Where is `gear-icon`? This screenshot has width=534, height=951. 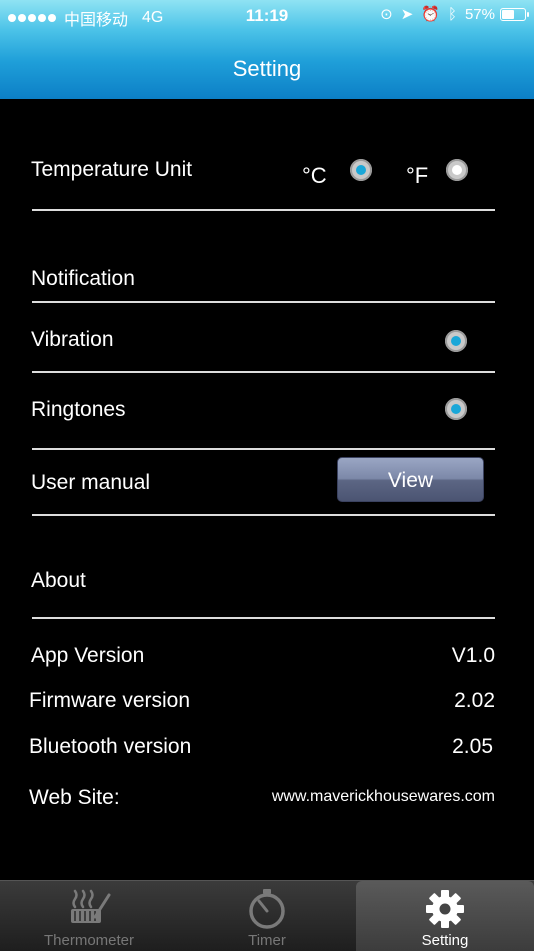
gear-icon is located at coordinates (445, 911).